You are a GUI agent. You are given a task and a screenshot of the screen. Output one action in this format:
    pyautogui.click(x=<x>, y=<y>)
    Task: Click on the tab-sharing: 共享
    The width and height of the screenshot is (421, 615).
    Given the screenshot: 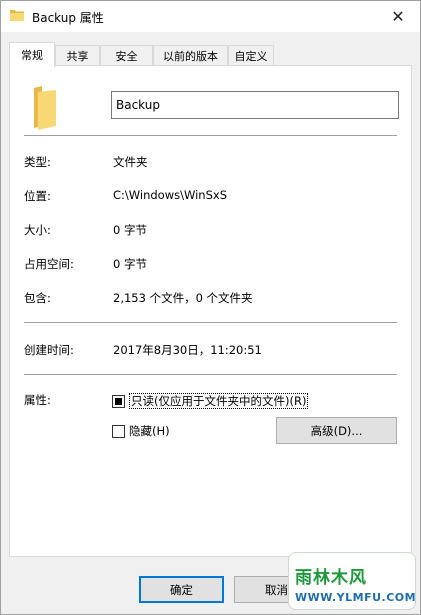 What is the action you would take?
    pyautogui.click(x=77, y=55)
    